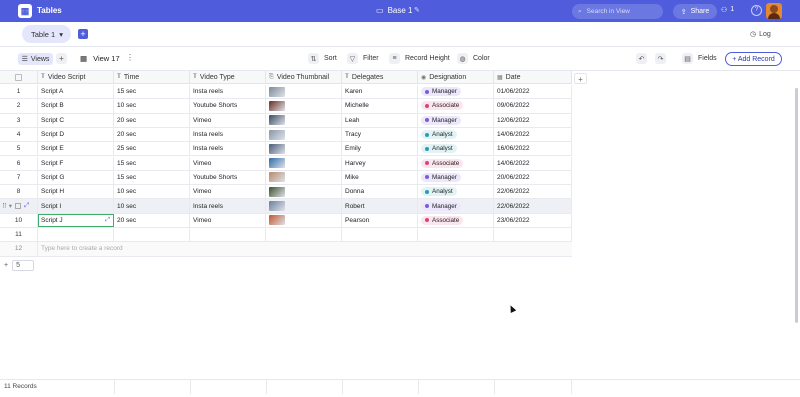  Describe the element at coordinates (49, 10) in the screenshot. I see `app-title: Tables` at that location.